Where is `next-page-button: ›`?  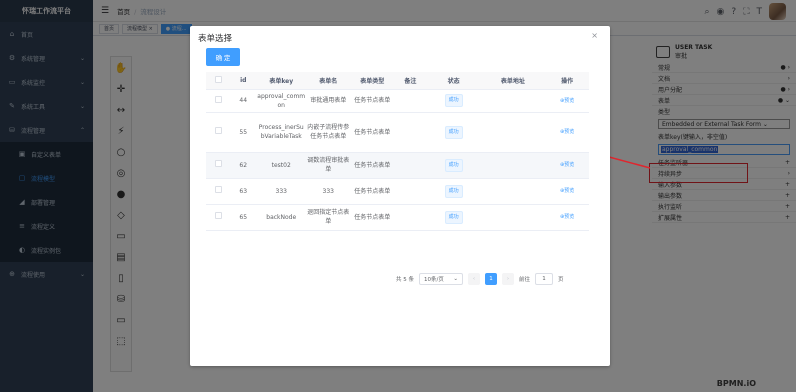 next-page-button: › is located at coordinates (508, 279).